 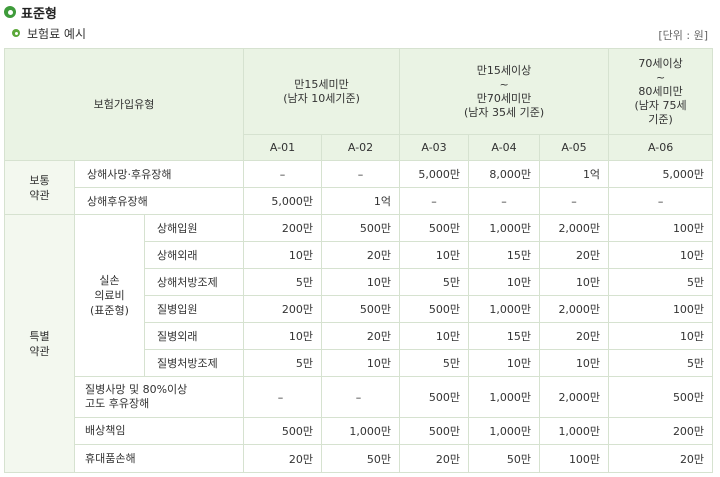 What do you see at coordinates (49, 33) in the screenshot?
I see `subsection-title: 보험료 예시` at bounding box center [49, 33].